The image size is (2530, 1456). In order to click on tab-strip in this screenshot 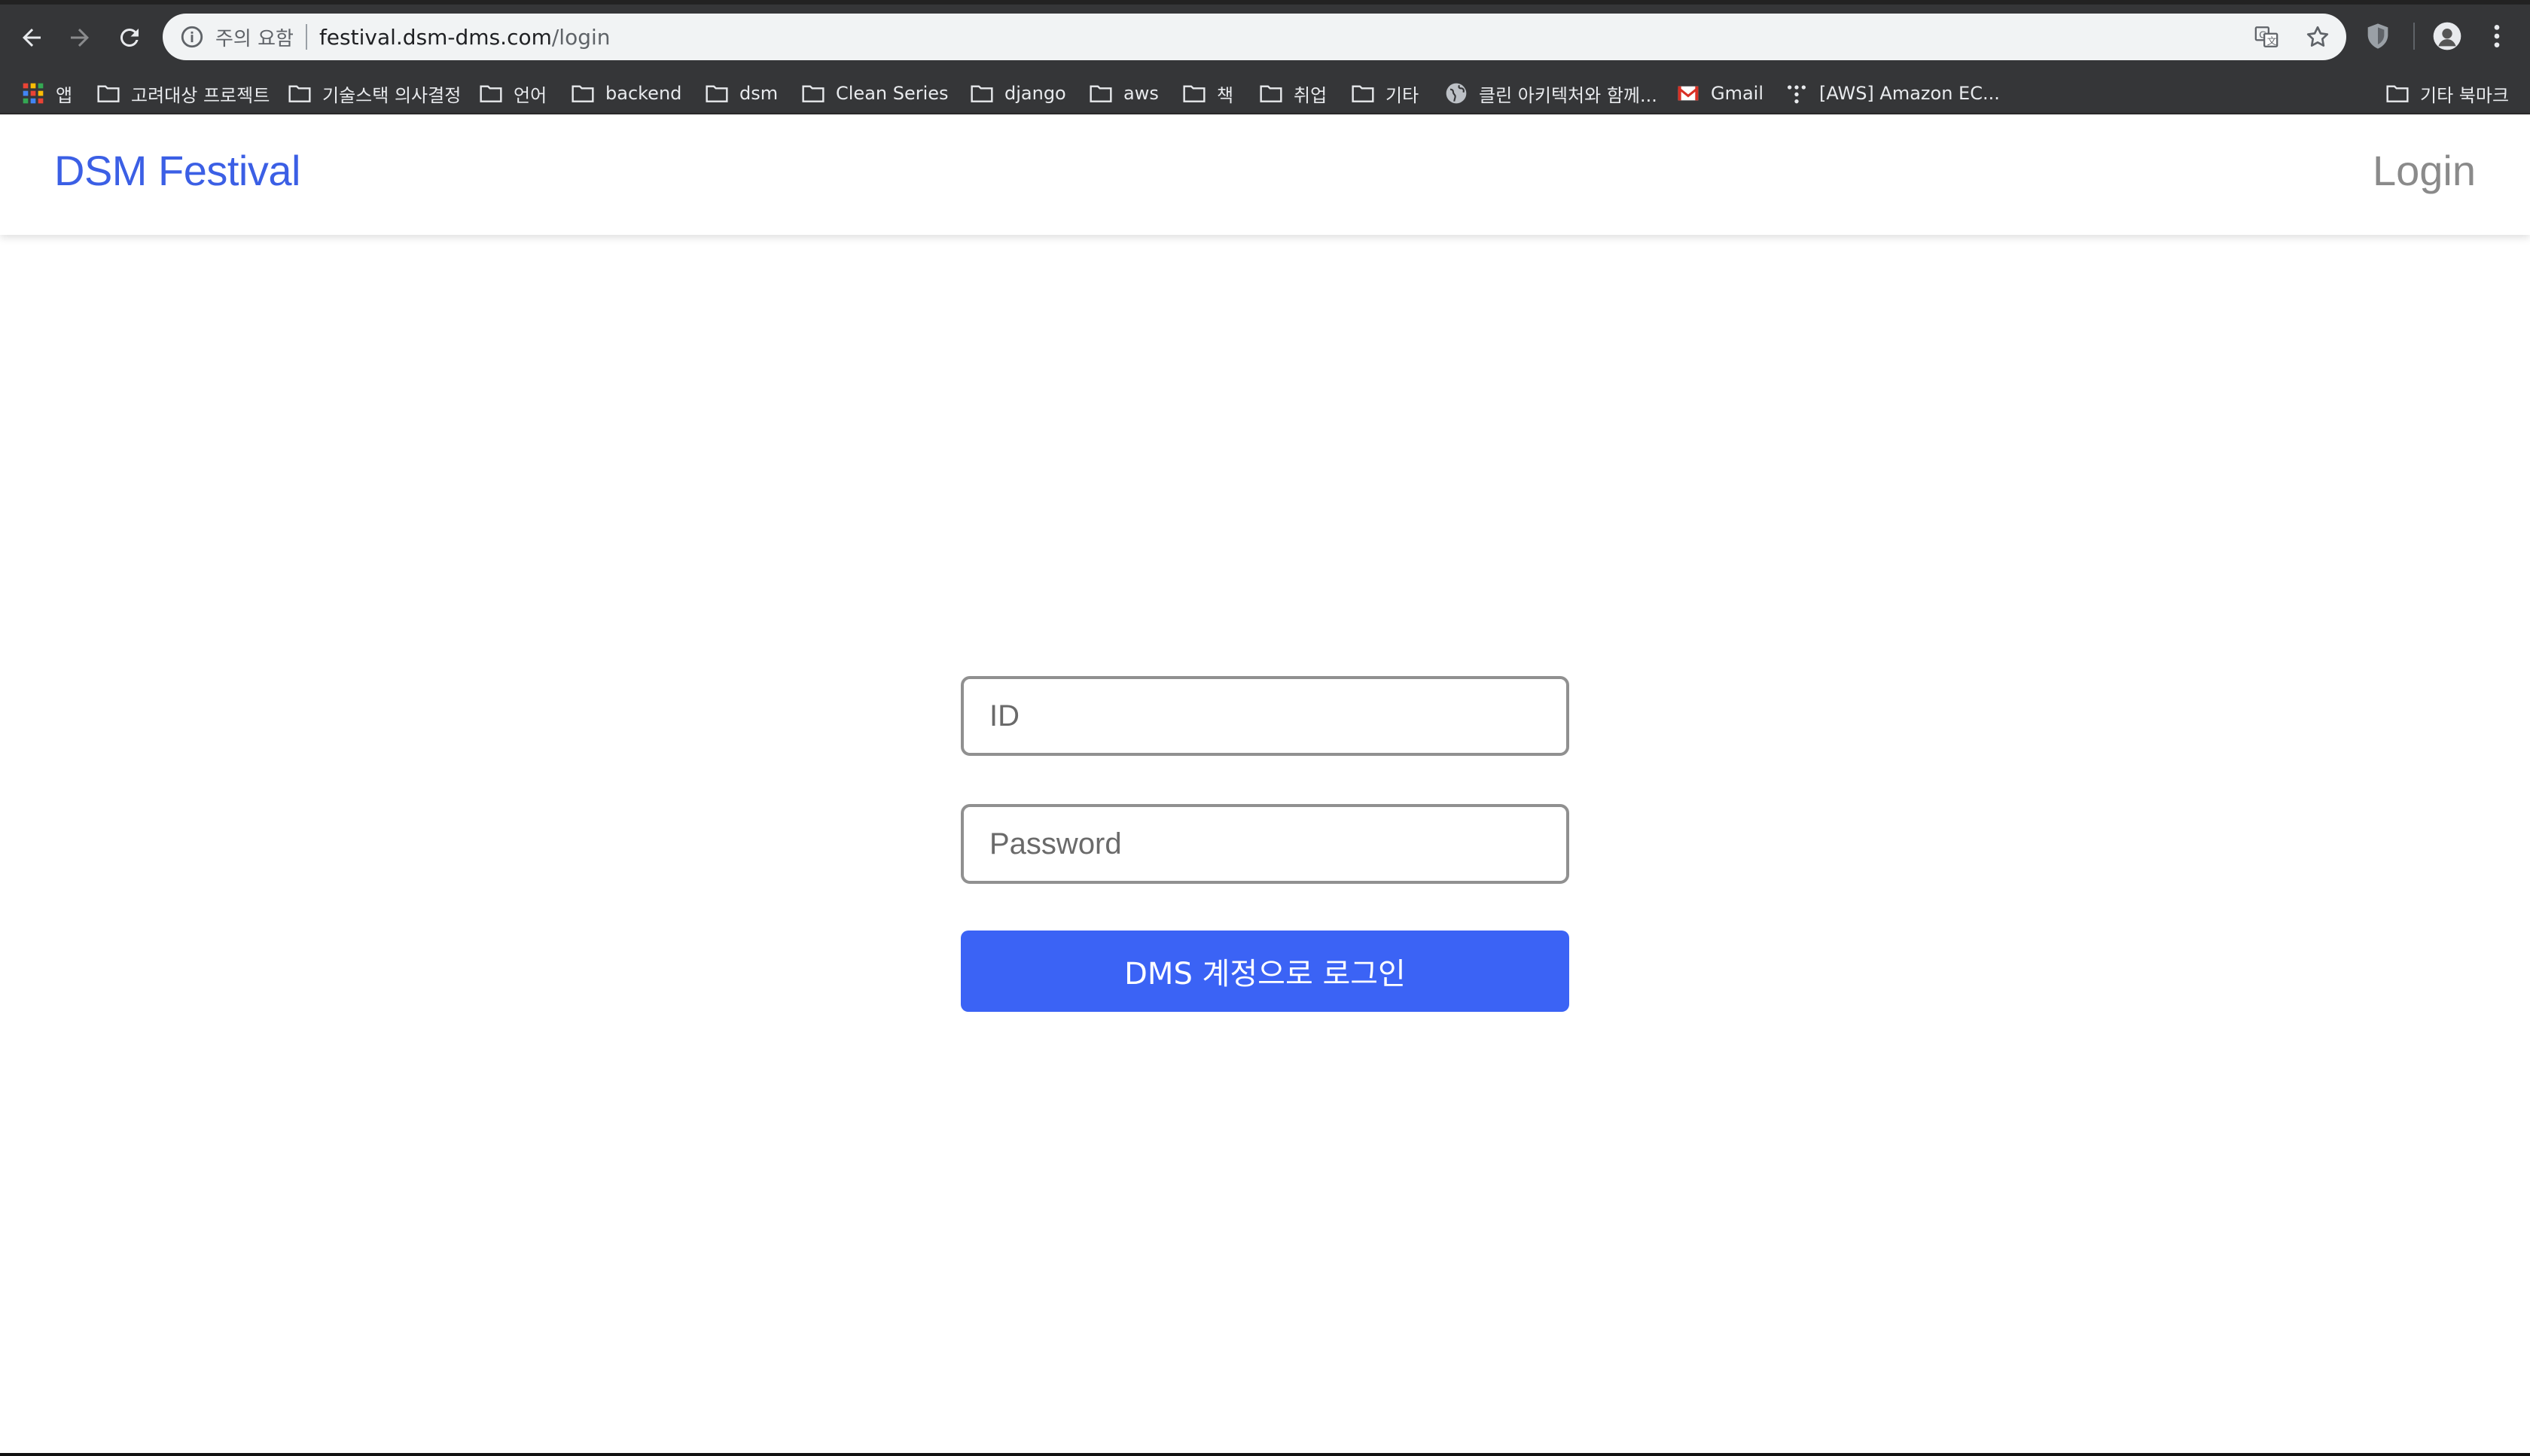, I will do `click(1265, 2)`.